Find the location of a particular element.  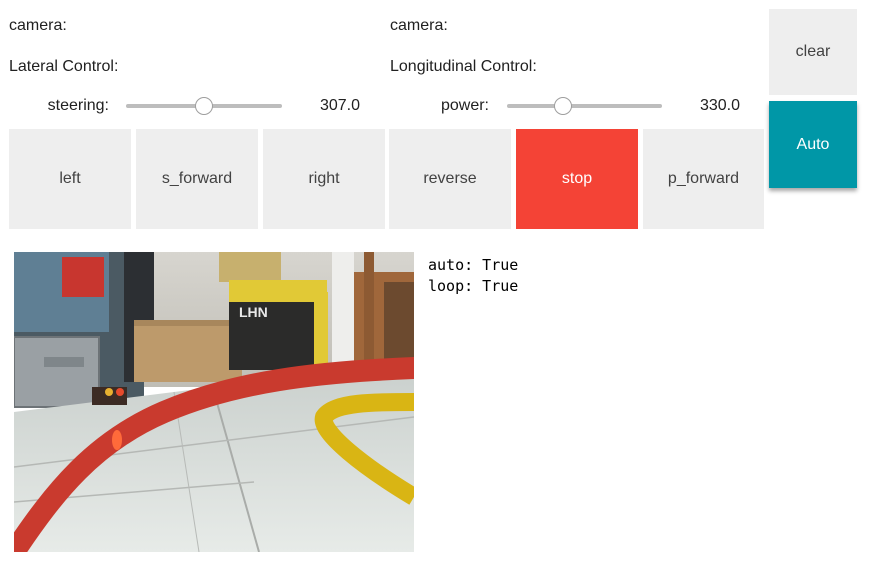

svg-text: LHN is located at coordinates (253, 312).